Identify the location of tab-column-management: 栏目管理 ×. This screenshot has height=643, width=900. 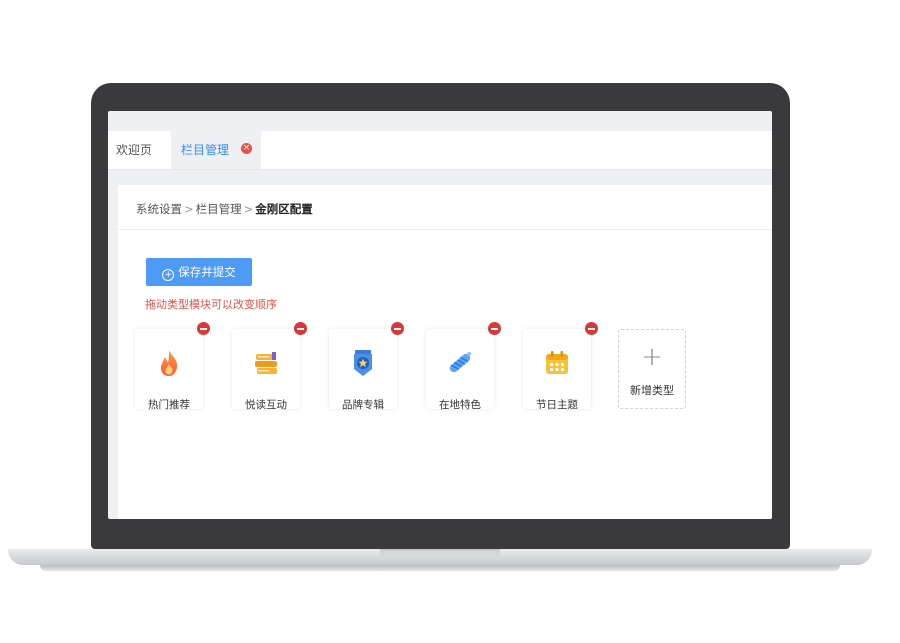
(216, 150).